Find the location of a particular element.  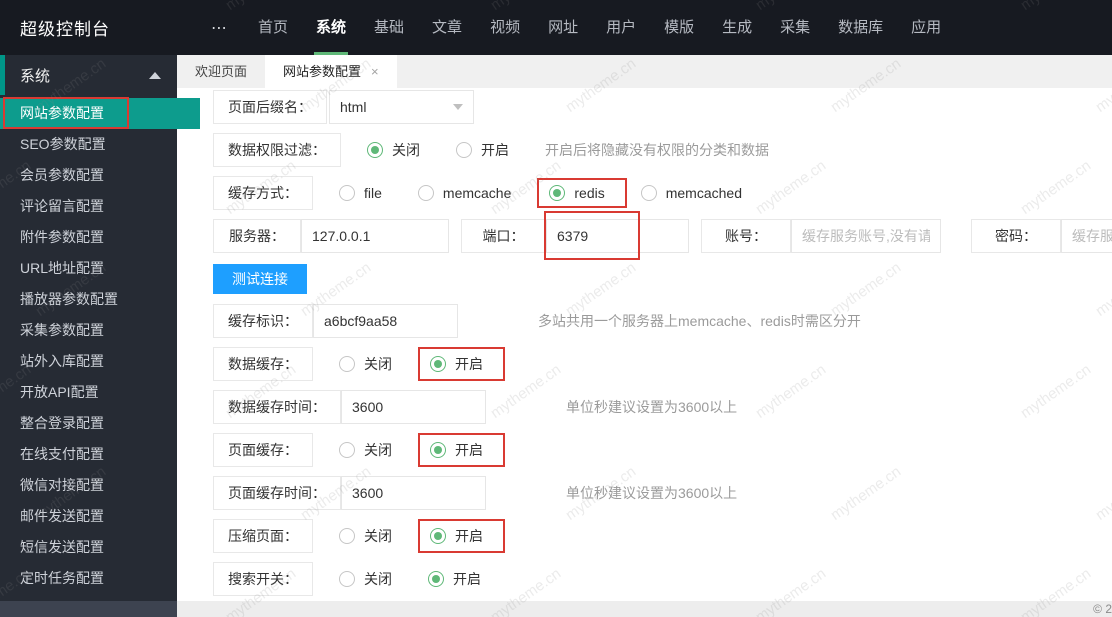

more-icon: ⋯ is located at coordinates (219, 28).